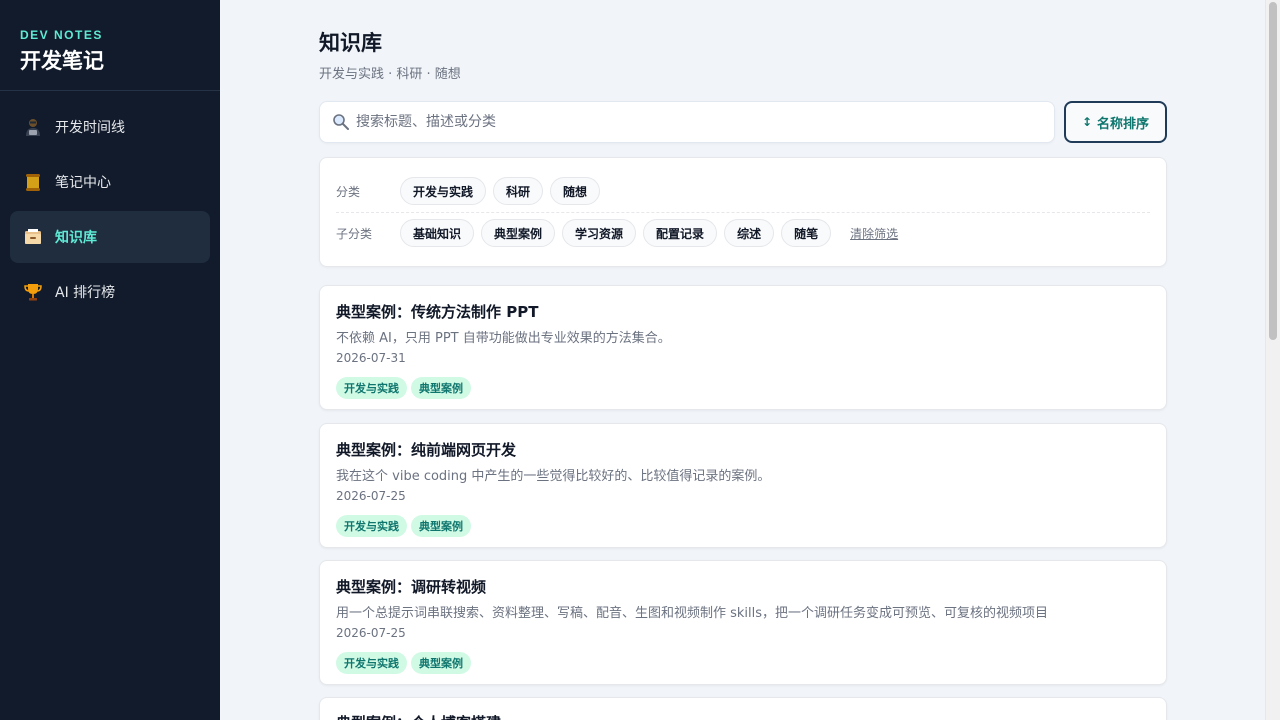 The height and width of the screenshot is (720, 1280). I want to click on sidebar-item-ai-ranking: AI 排行榜, so click(110, 292).